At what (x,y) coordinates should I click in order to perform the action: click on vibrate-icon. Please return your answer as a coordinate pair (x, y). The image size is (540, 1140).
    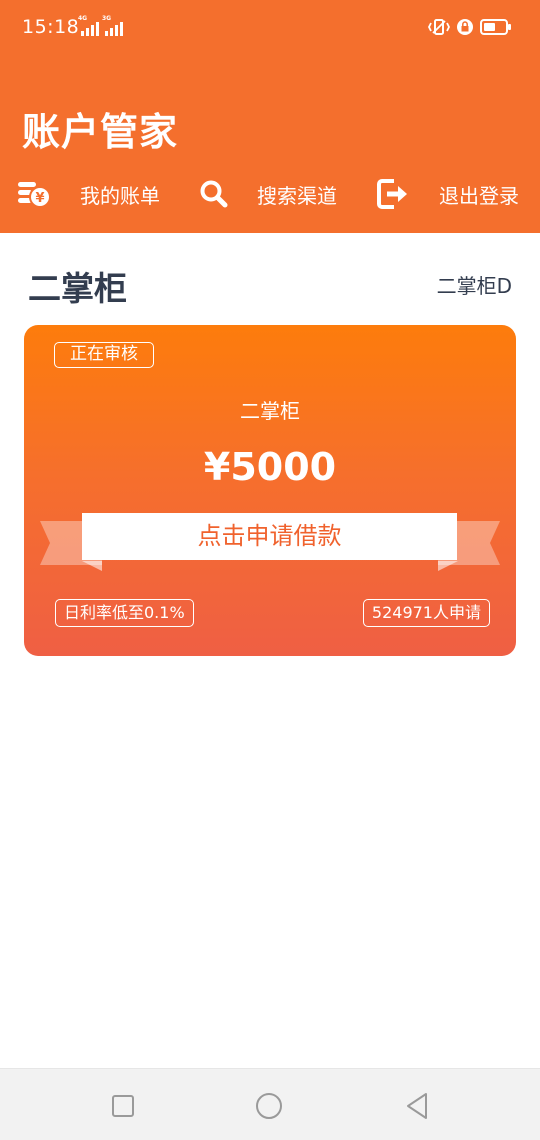
    Looking at the image, I should click on (439, 27).